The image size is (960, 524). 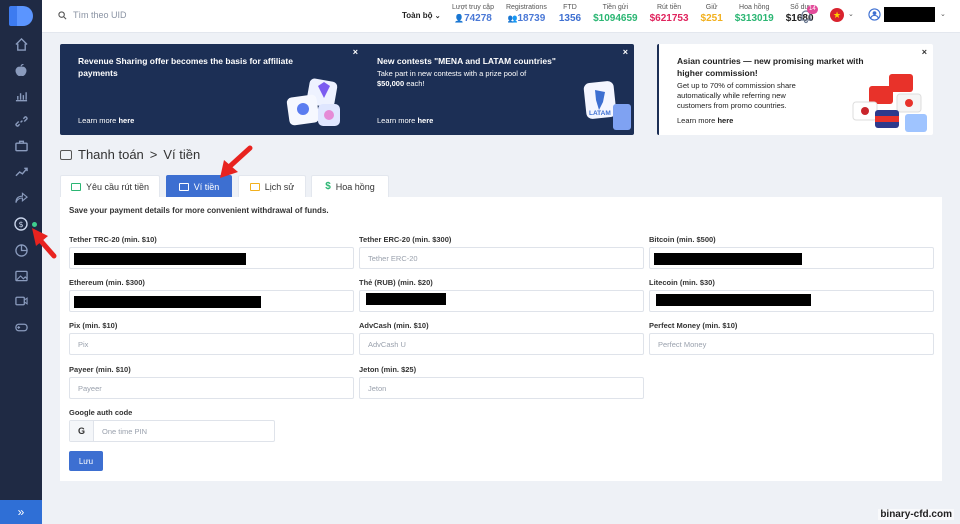 I want to click on field-tether-trc20, so click(x=211, y=258).